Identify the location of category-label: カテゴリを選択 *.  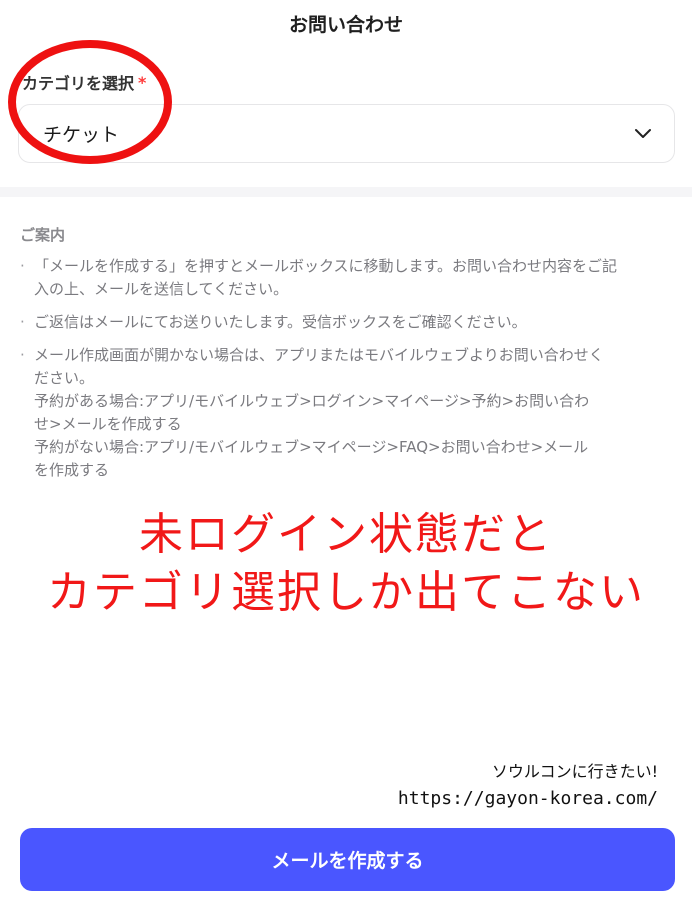
(84, 82).